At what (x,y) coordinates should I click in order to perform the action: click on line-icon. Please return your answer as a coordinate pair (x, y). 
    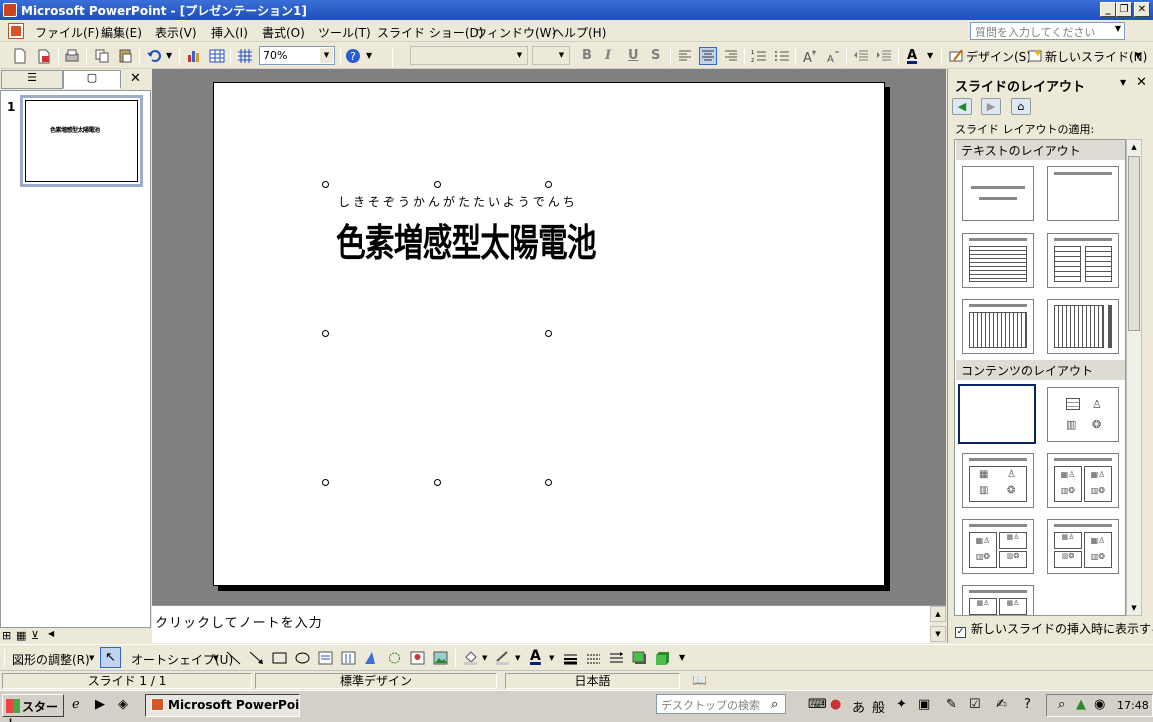
    Looking at the image, I should click on (233, 658).